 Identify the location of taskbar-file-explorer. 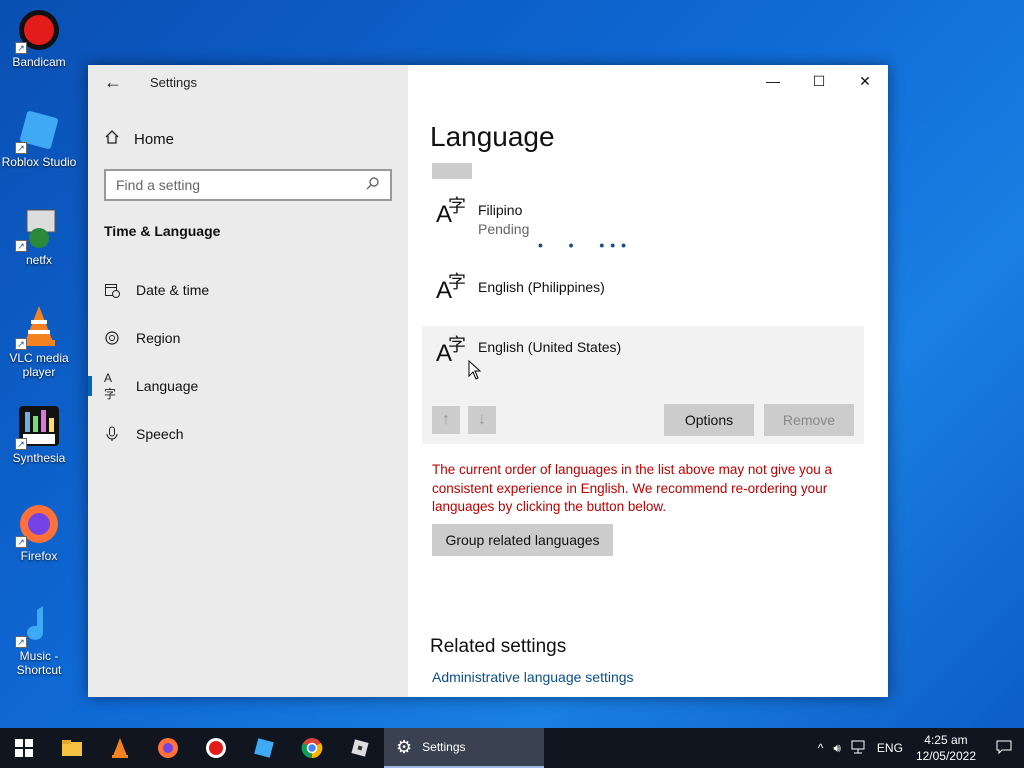
(72, 748).